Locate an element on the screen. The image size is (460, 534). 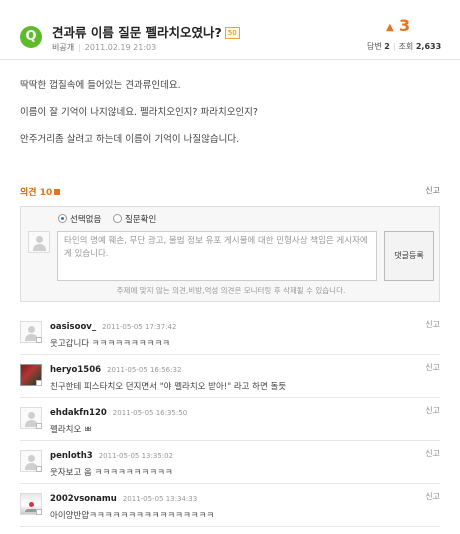
comment-time: 2011-05-05 17:37:42 is located at coordinates (139, 327).